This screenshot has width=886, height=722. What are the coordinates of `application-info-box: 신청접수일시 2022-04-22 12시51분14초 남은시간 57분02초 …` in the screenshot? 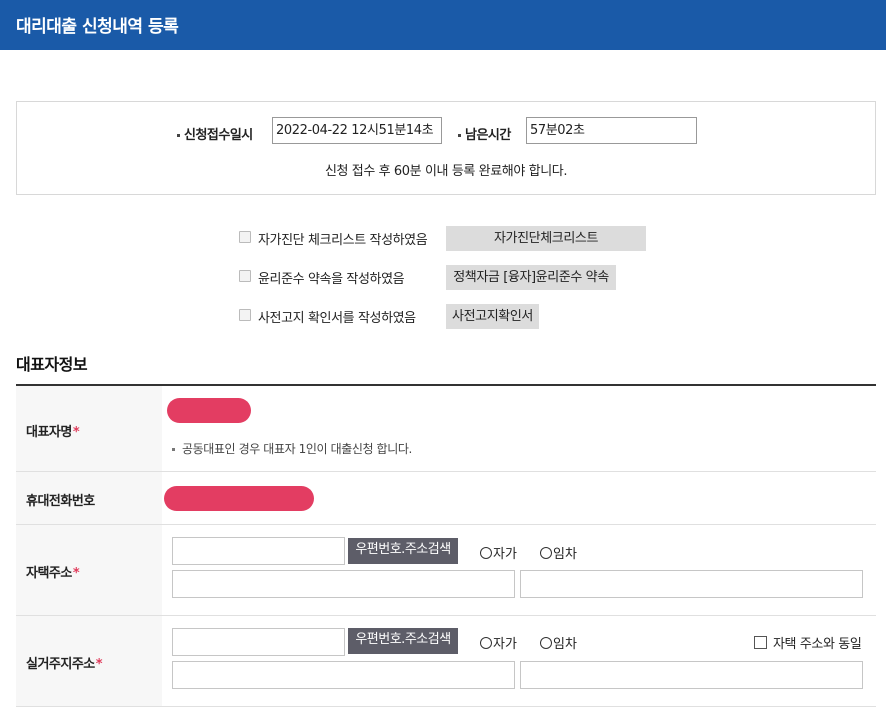 It's located at (446, 148).